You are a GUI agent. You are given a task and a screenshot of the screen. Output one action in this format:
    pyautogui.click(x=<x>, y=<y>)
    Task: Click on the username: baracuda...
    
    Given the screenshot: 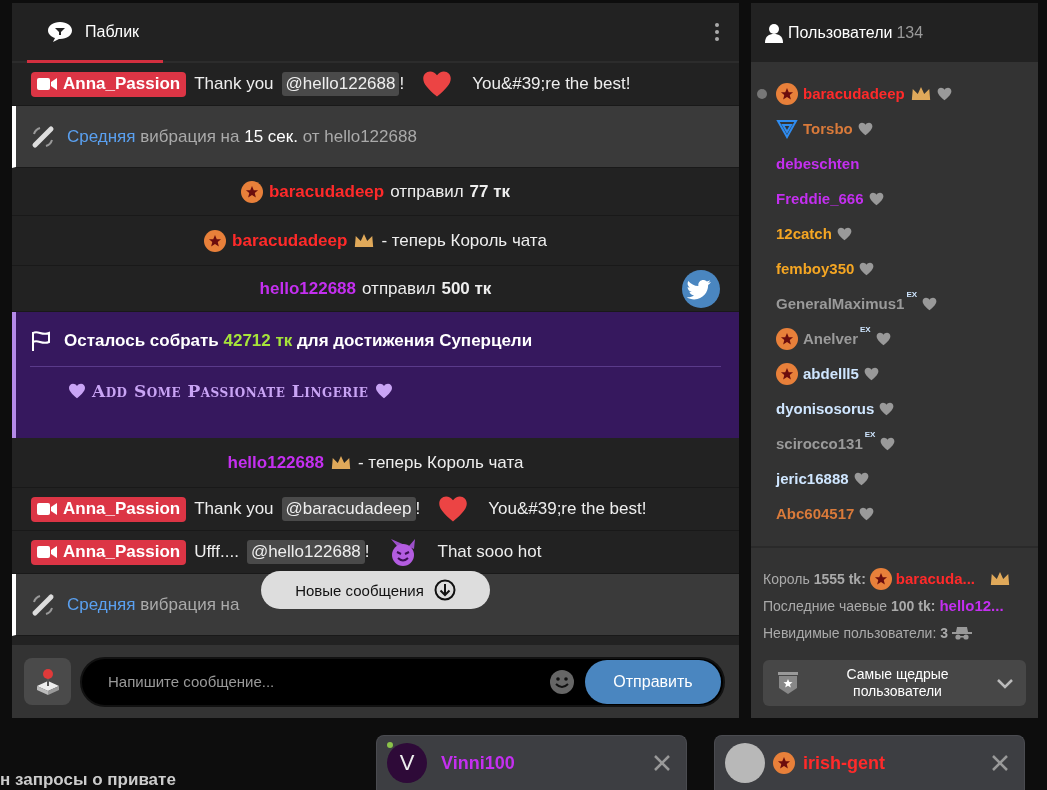 What is the action you would take?
    pyautogui.click(x=935, y=578)
    